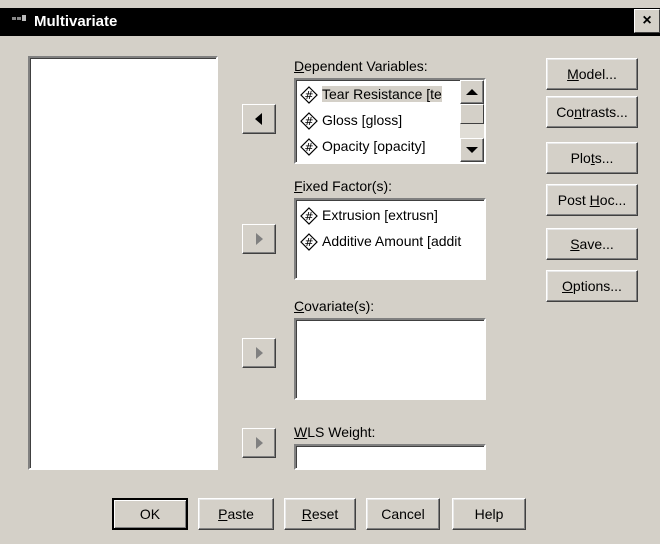 This screenshot has height=544, width=660. I want to click on down-arrow-icon, so click(472, 150).